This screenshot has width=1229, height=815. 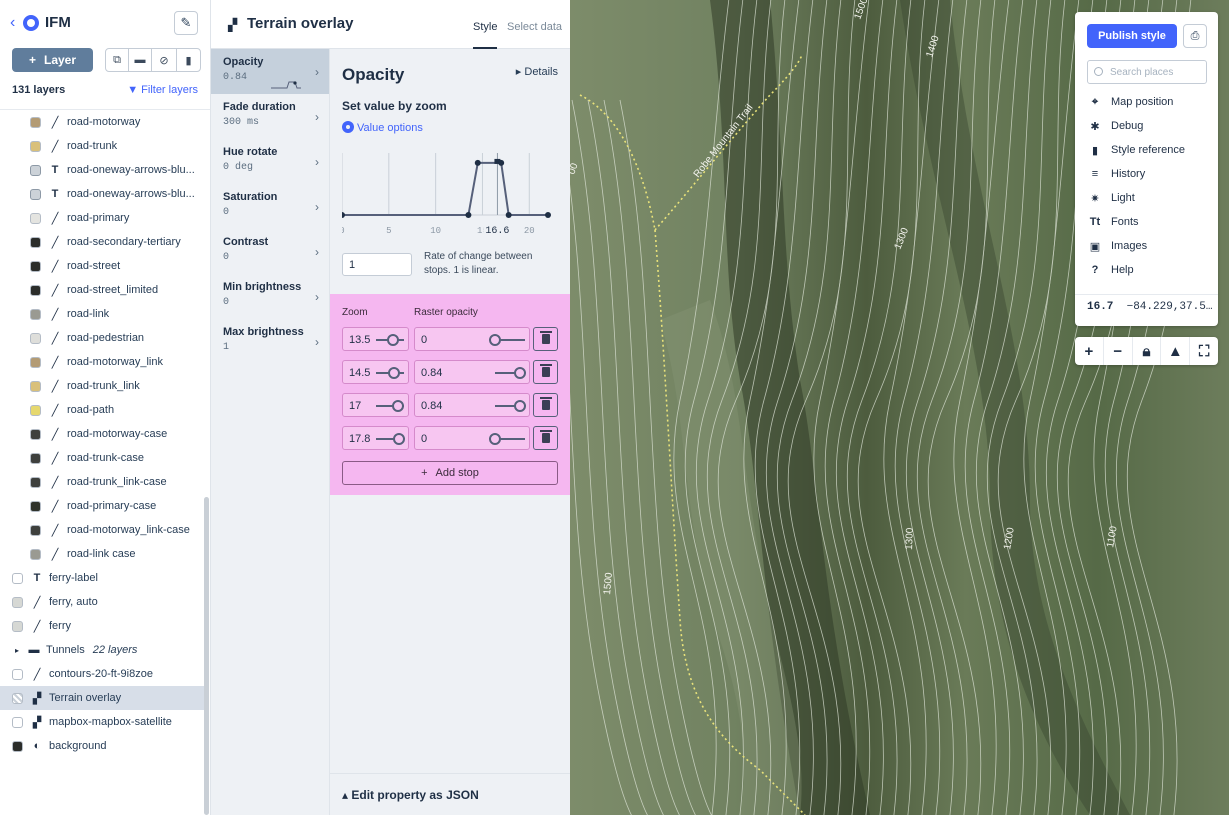 What do you see at coordinates (117, 60) in the screenshot?
I see `duplicate-icon: ⧉` at bounding box center [117, 60].